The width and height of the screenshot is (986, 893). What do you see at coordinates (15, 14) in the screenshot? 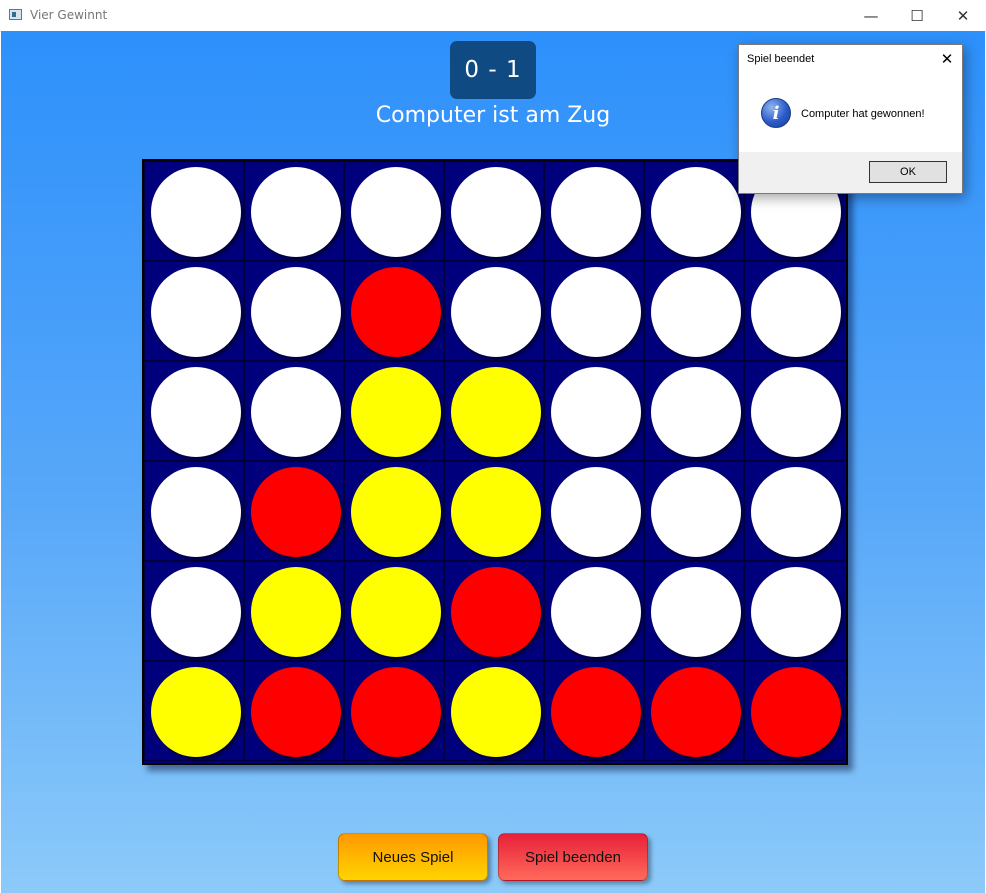
I see `app-icon` at bounding box center [15, 14].